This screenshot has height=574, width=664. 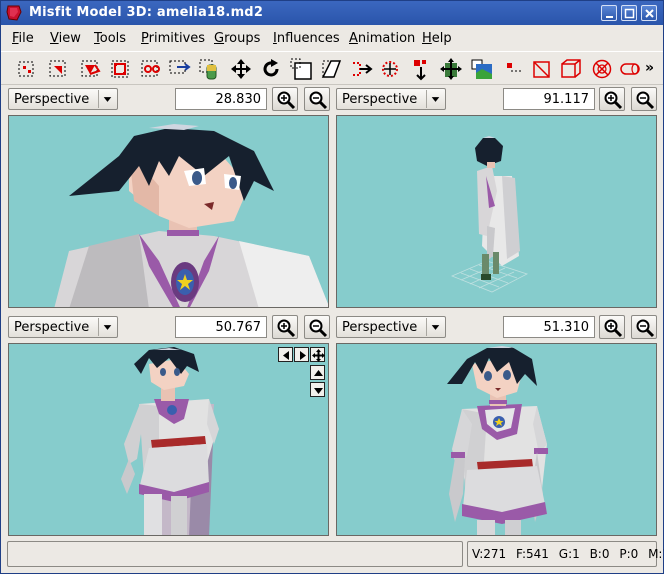 I want to click on toolbar-overflow-button: », so click(x=649, y=68).